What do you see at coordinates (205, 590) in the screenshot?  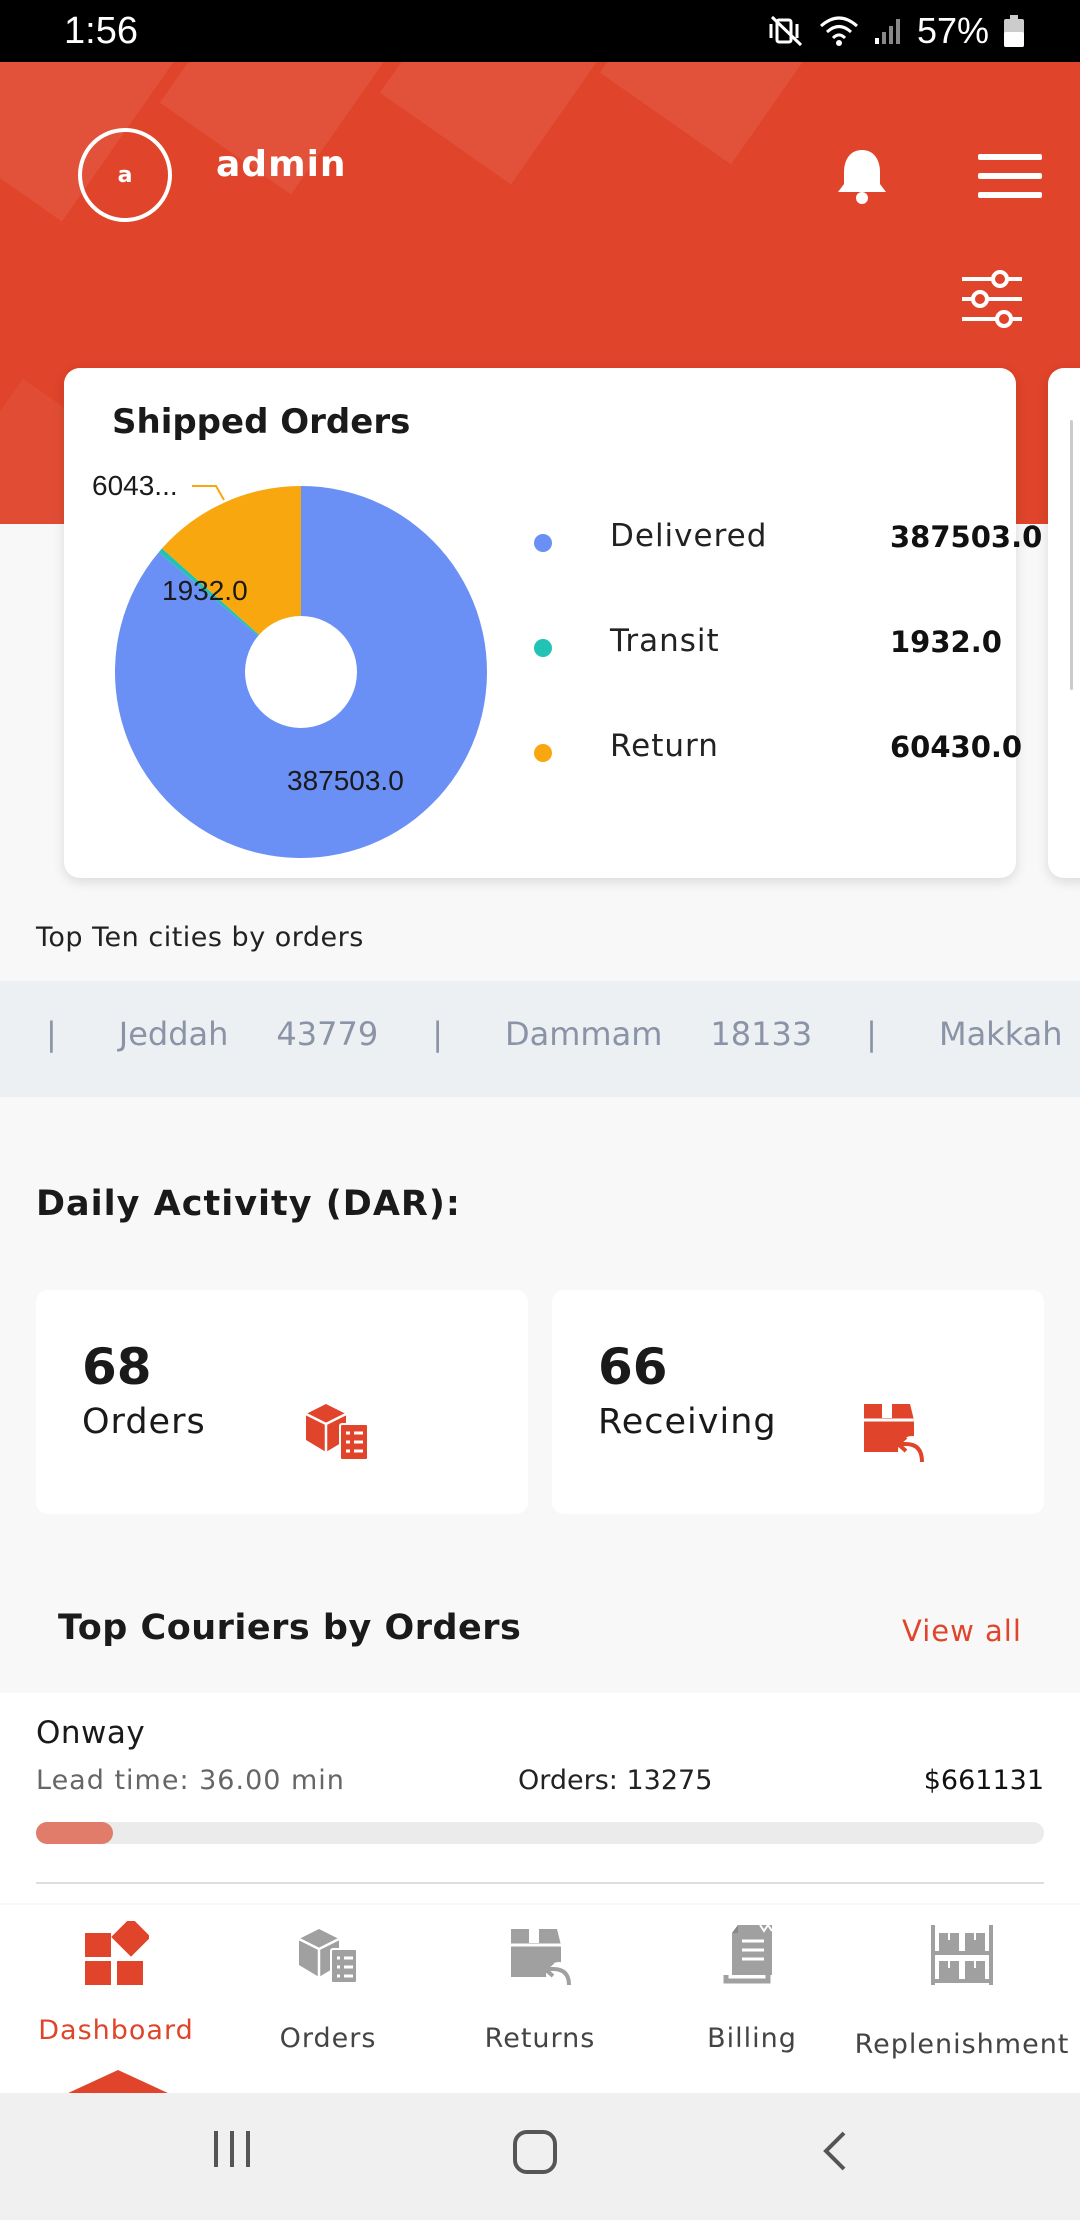 I see `transit-slice-label: 1932.0` at bounding box center [205, 590].